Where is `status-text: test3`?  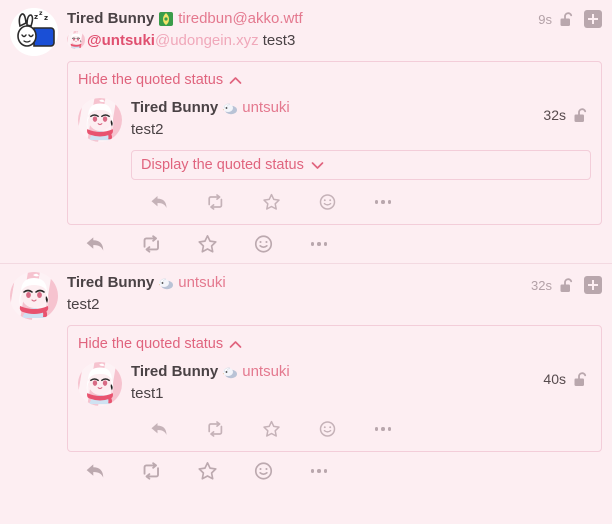 status-text: test3 is located at coordinates (279, 40).